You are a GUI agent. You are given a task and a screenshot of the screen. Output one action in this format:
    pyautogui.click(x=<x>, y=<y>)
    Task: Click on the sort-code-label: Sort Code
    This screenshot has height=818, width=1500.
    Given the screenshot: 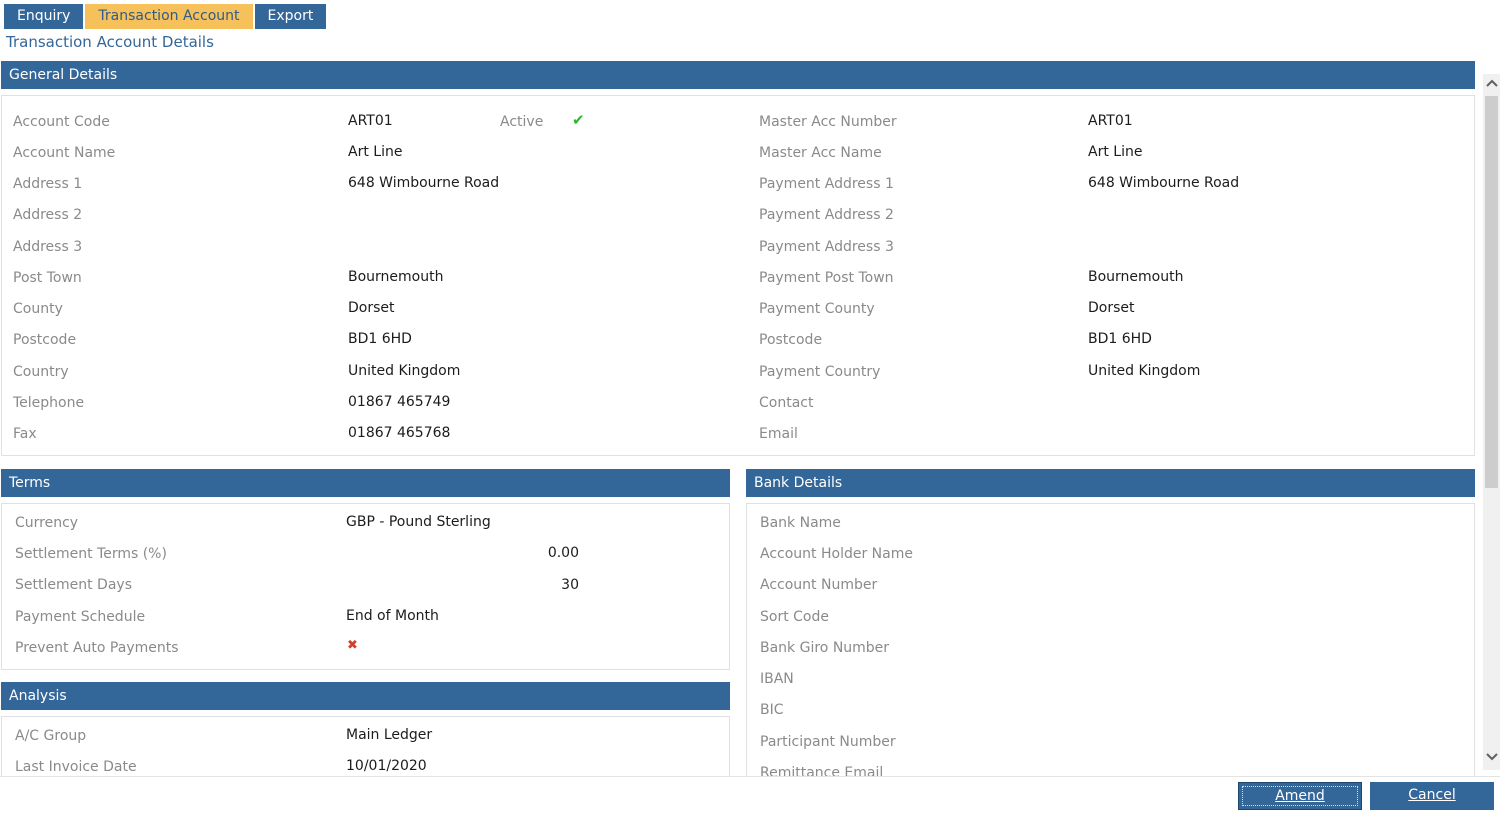 What is the action you would take?
    pyautogui.click(x=794, y=617)
    